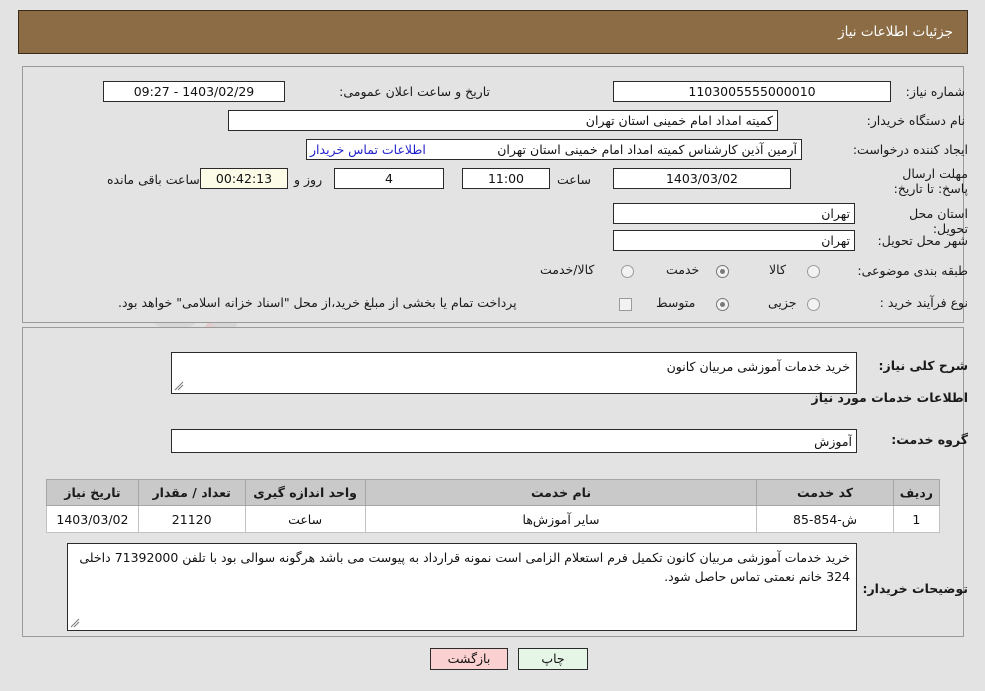 The height and width of the screenshot is (691, 985). What do you see at coordinates (929, 439) in the screenshot?
I see `service-group-label: گروه خدمت:` at bounding box center [929, 439].